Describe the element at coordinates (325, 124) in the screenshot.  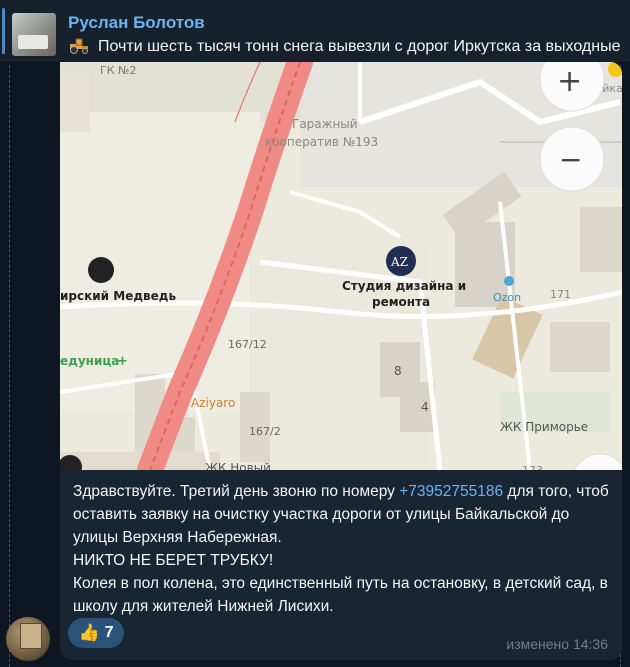
I see `map-label-garage-1: Гаражный` at that location.